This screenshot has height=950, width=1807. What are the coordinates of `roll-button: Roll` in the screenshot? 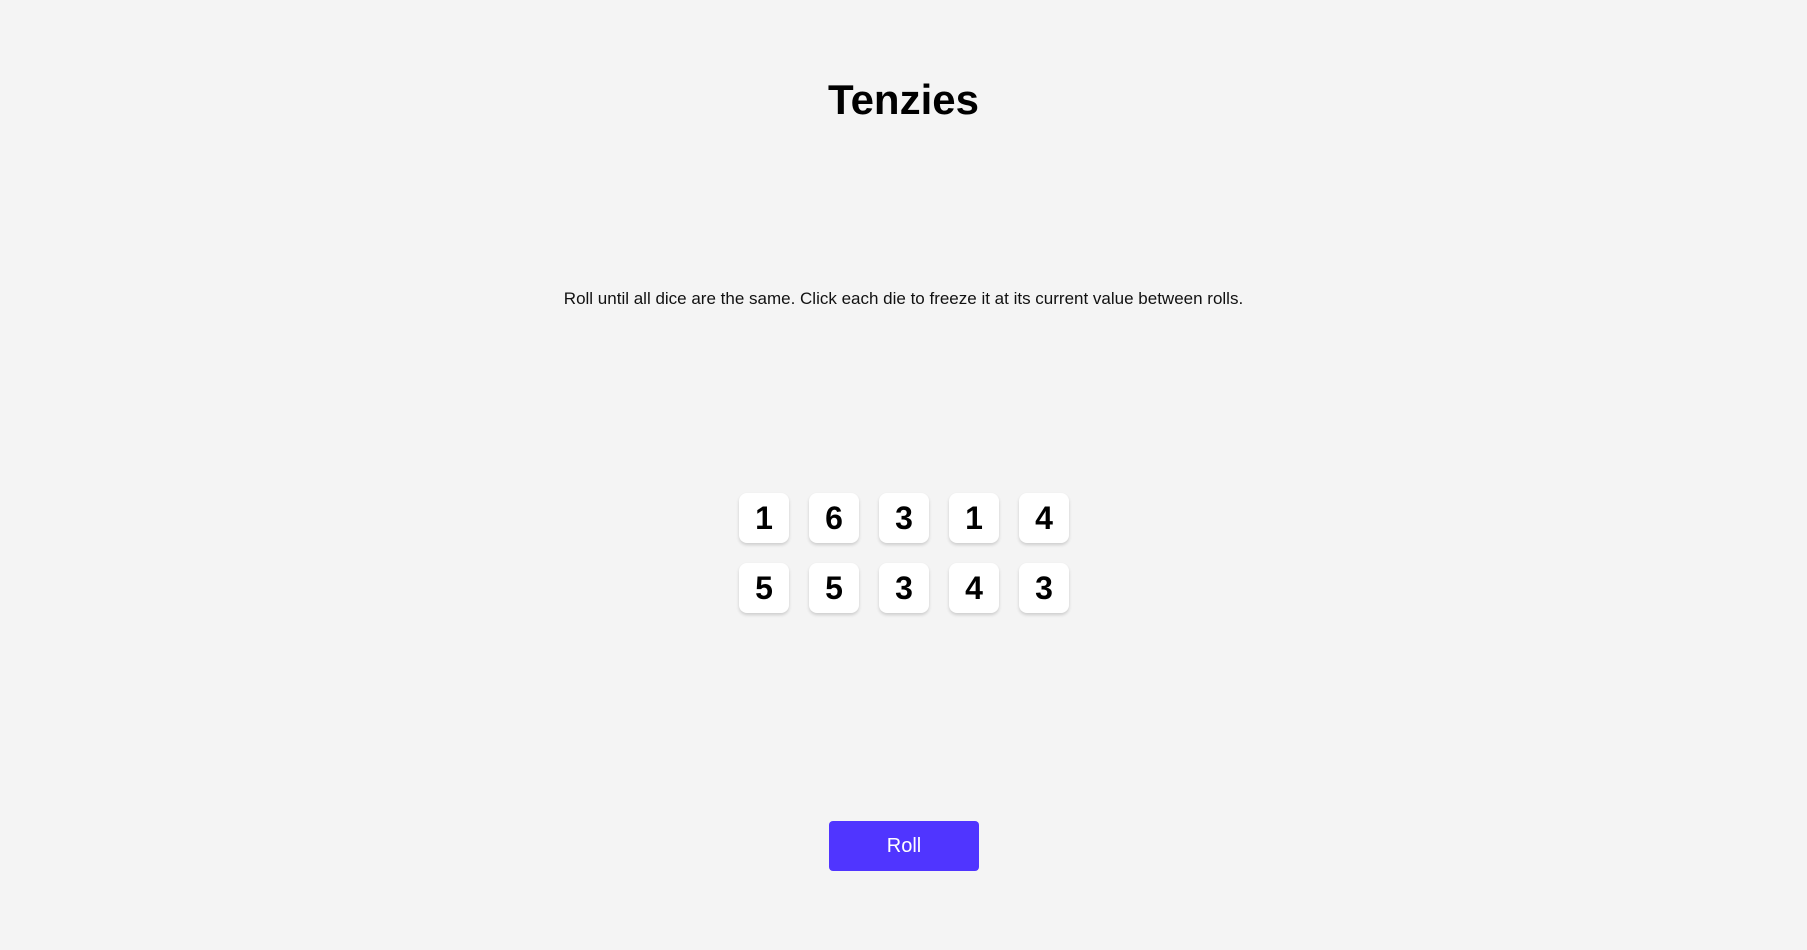 It's located at (904, 846).